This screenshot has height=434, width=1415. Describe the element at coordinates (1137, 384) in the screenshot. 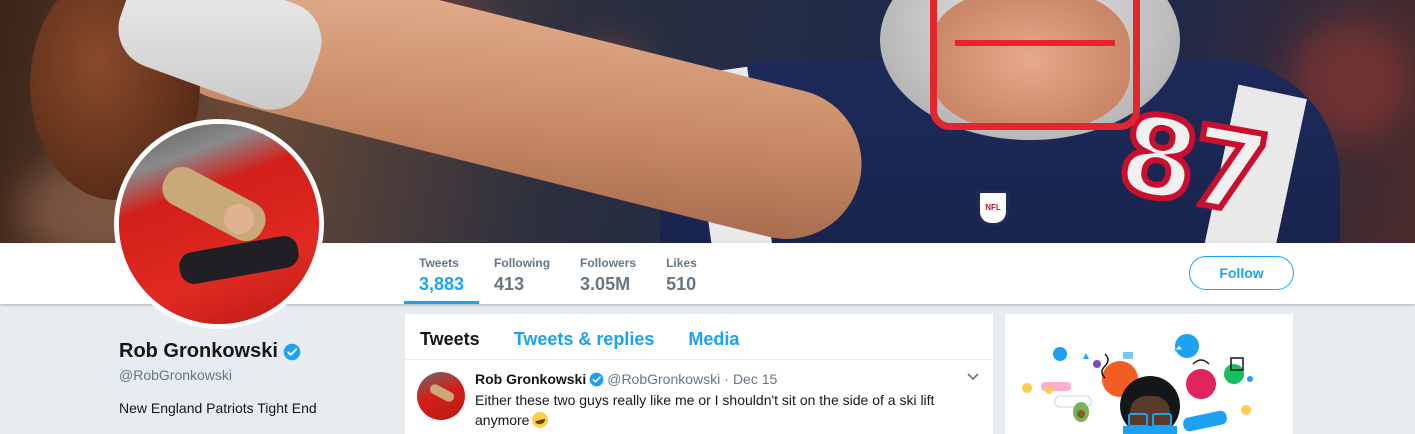

I see `illustration-graphic` at that location.